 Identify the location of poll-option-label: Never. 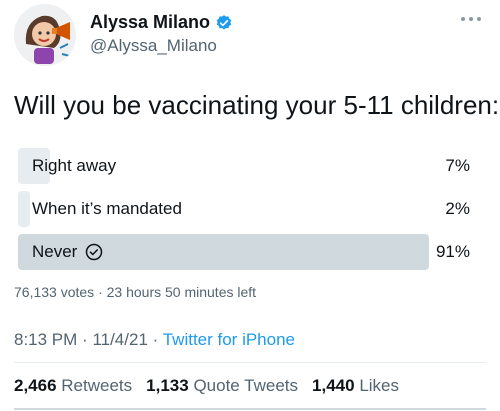
(55, 251).